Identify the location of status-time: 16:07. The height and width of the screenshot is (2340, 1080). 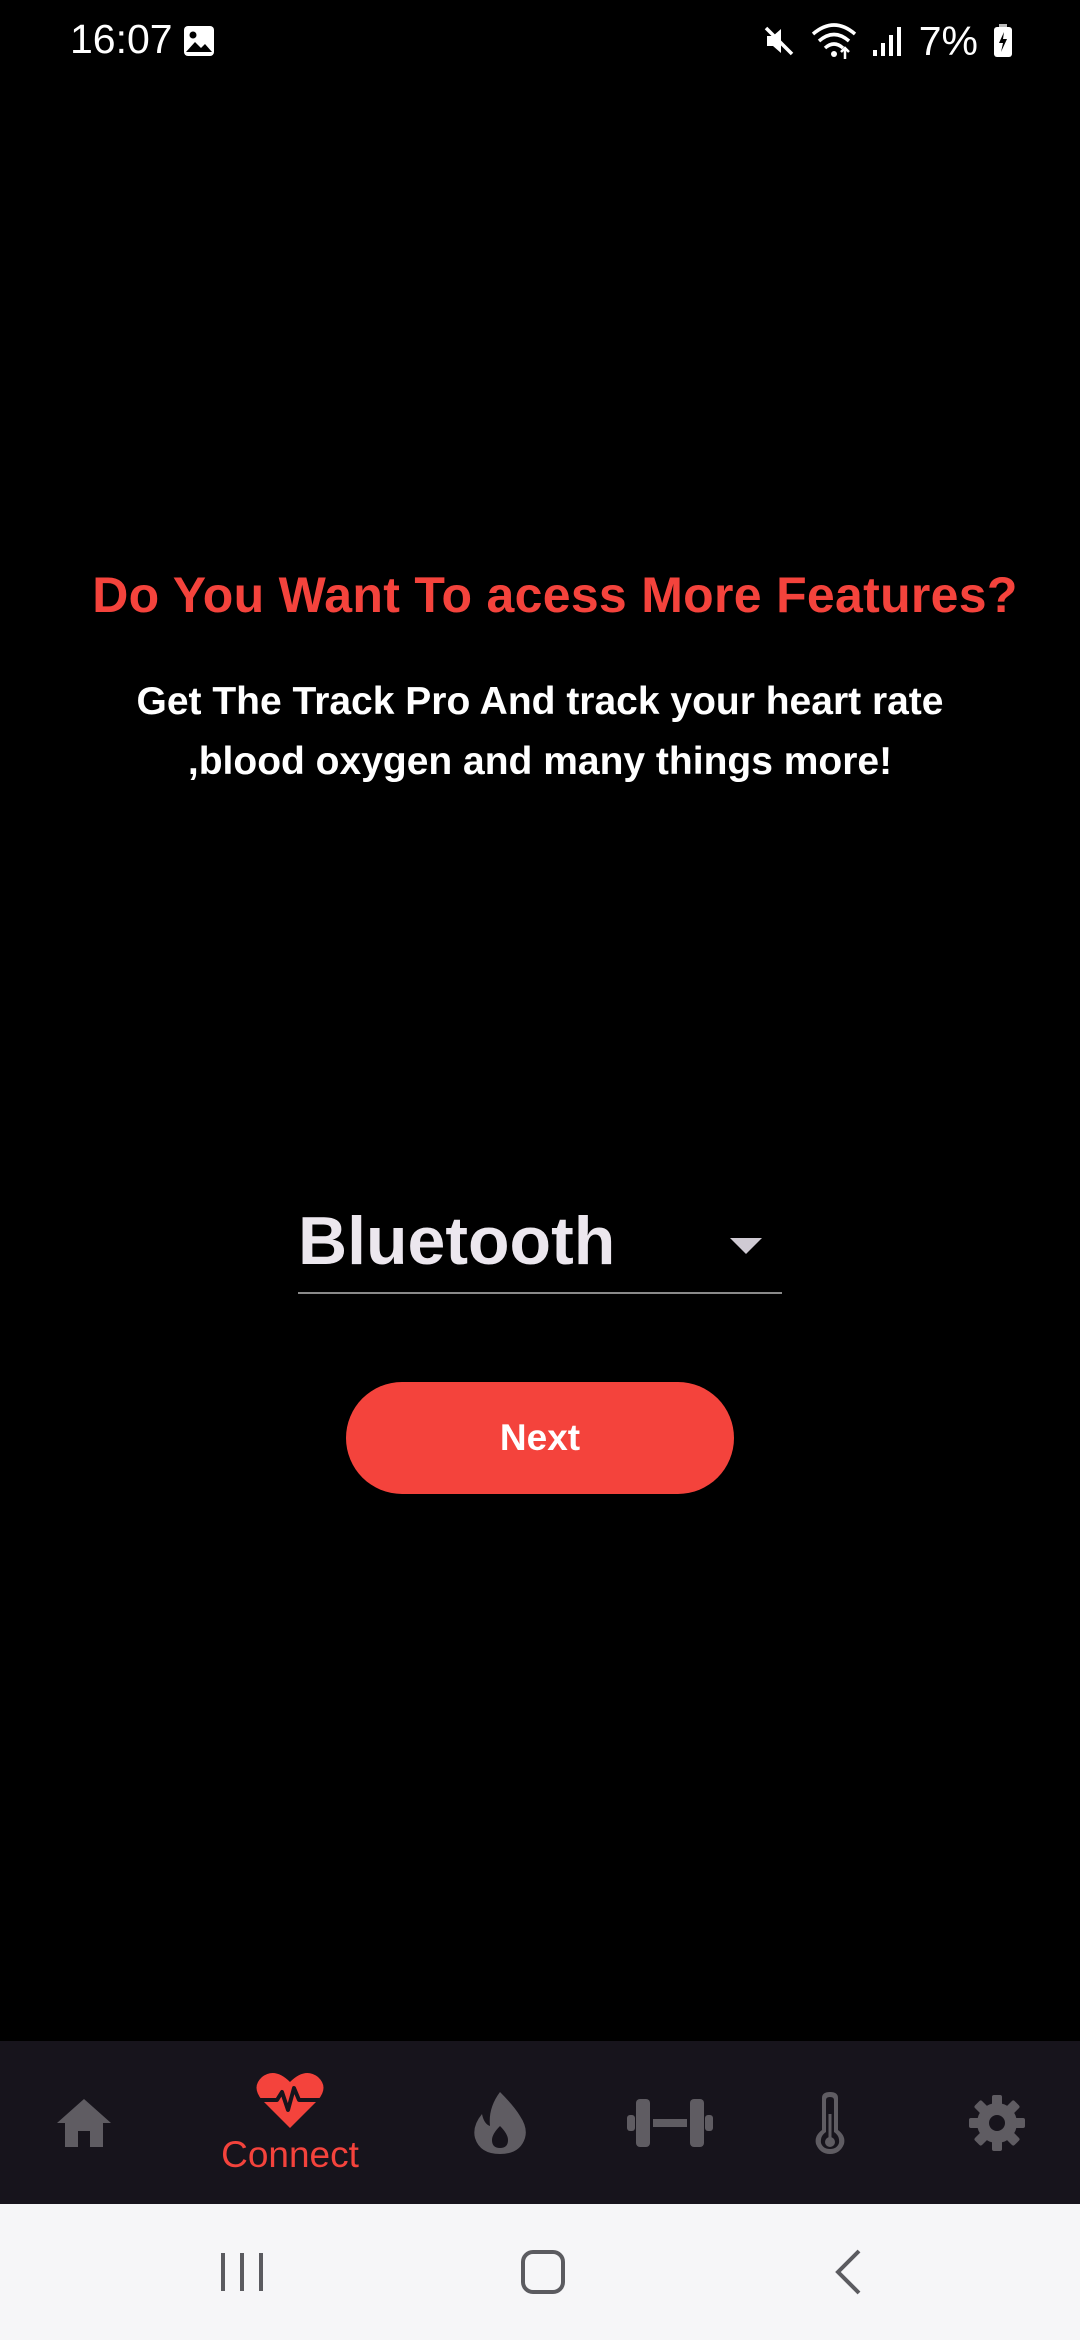
(121, 39).